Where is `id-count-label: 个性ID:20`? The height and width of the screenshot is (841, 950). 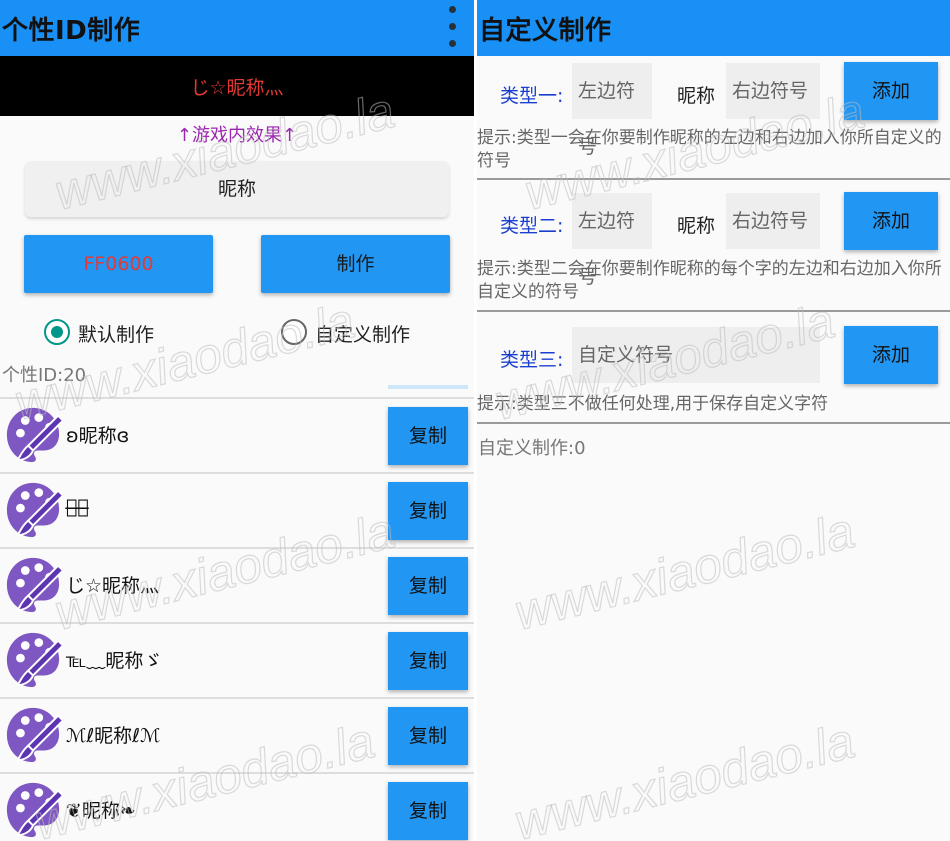
id-count-label: 个性ID:20 is located at coordinates (44, 375).